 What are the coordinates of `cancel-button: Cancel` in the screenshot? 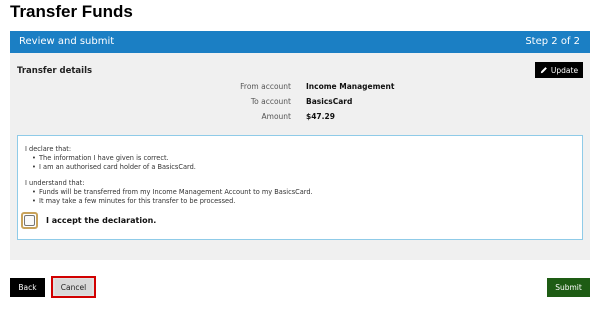 It's located at (73, 287).